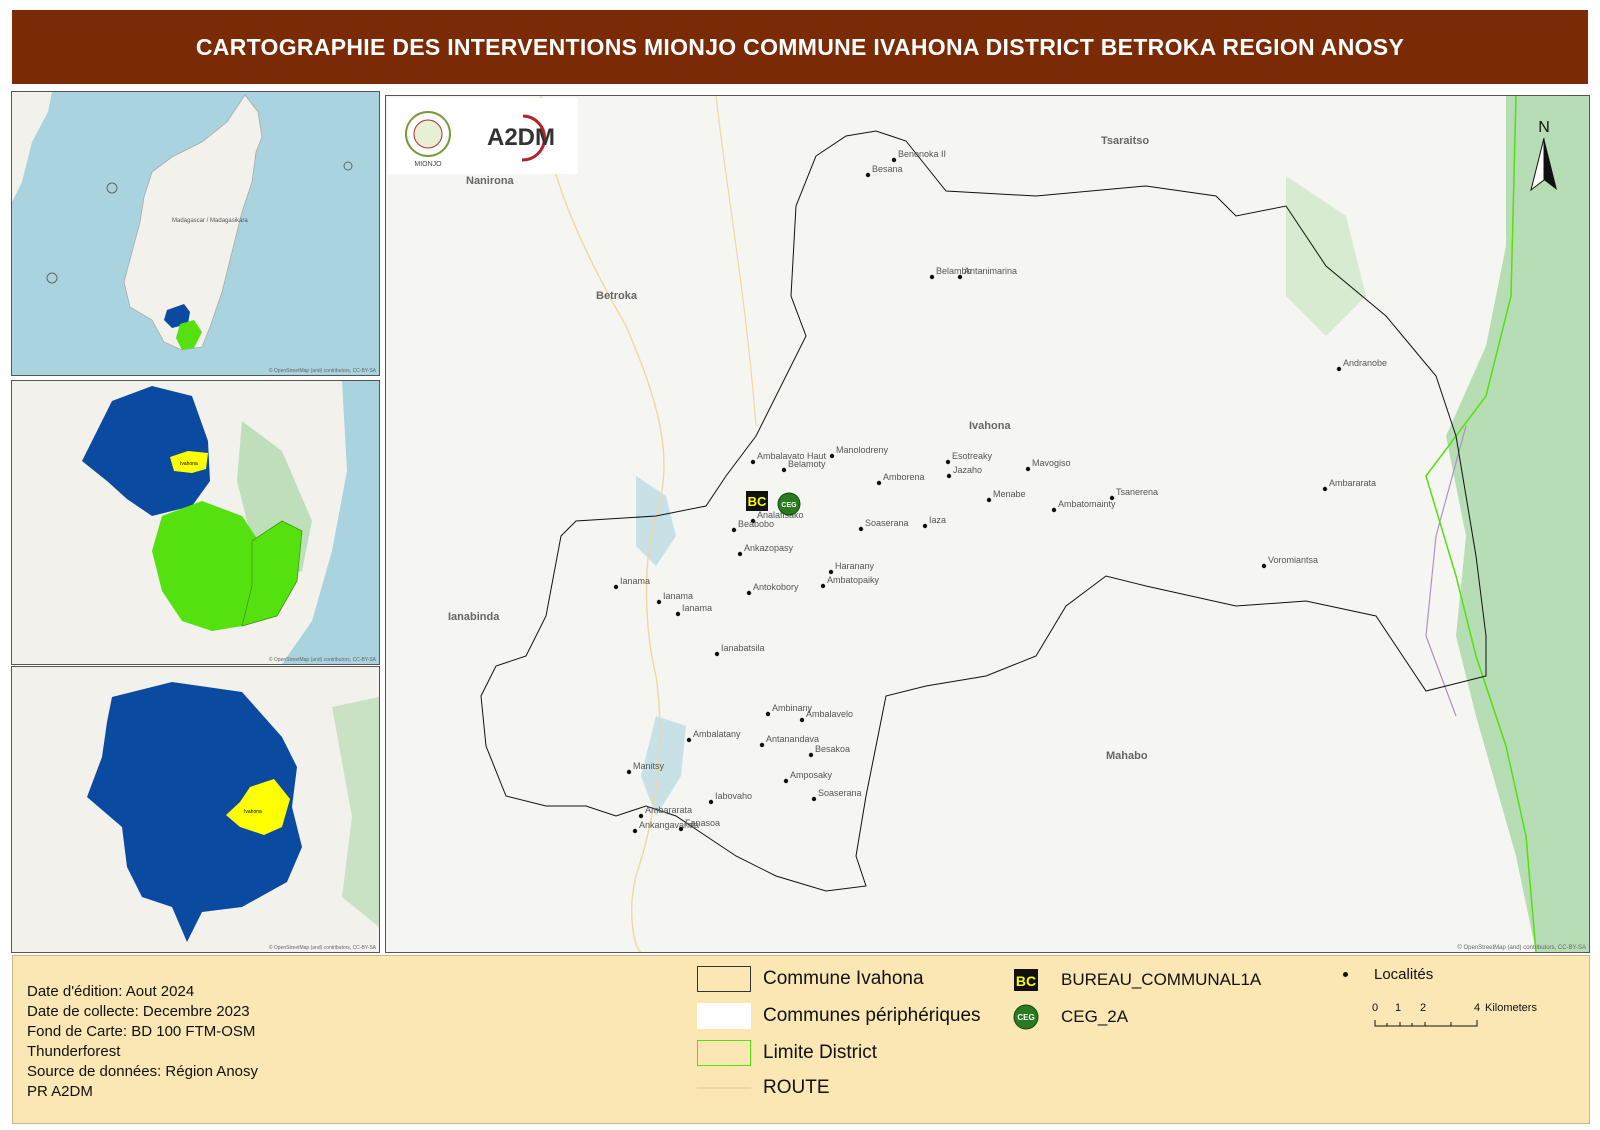  What do you see at coordinates (855, 566) in the screenshot?
I see `locality-label: Haranany` at bounding box center [855, 566].